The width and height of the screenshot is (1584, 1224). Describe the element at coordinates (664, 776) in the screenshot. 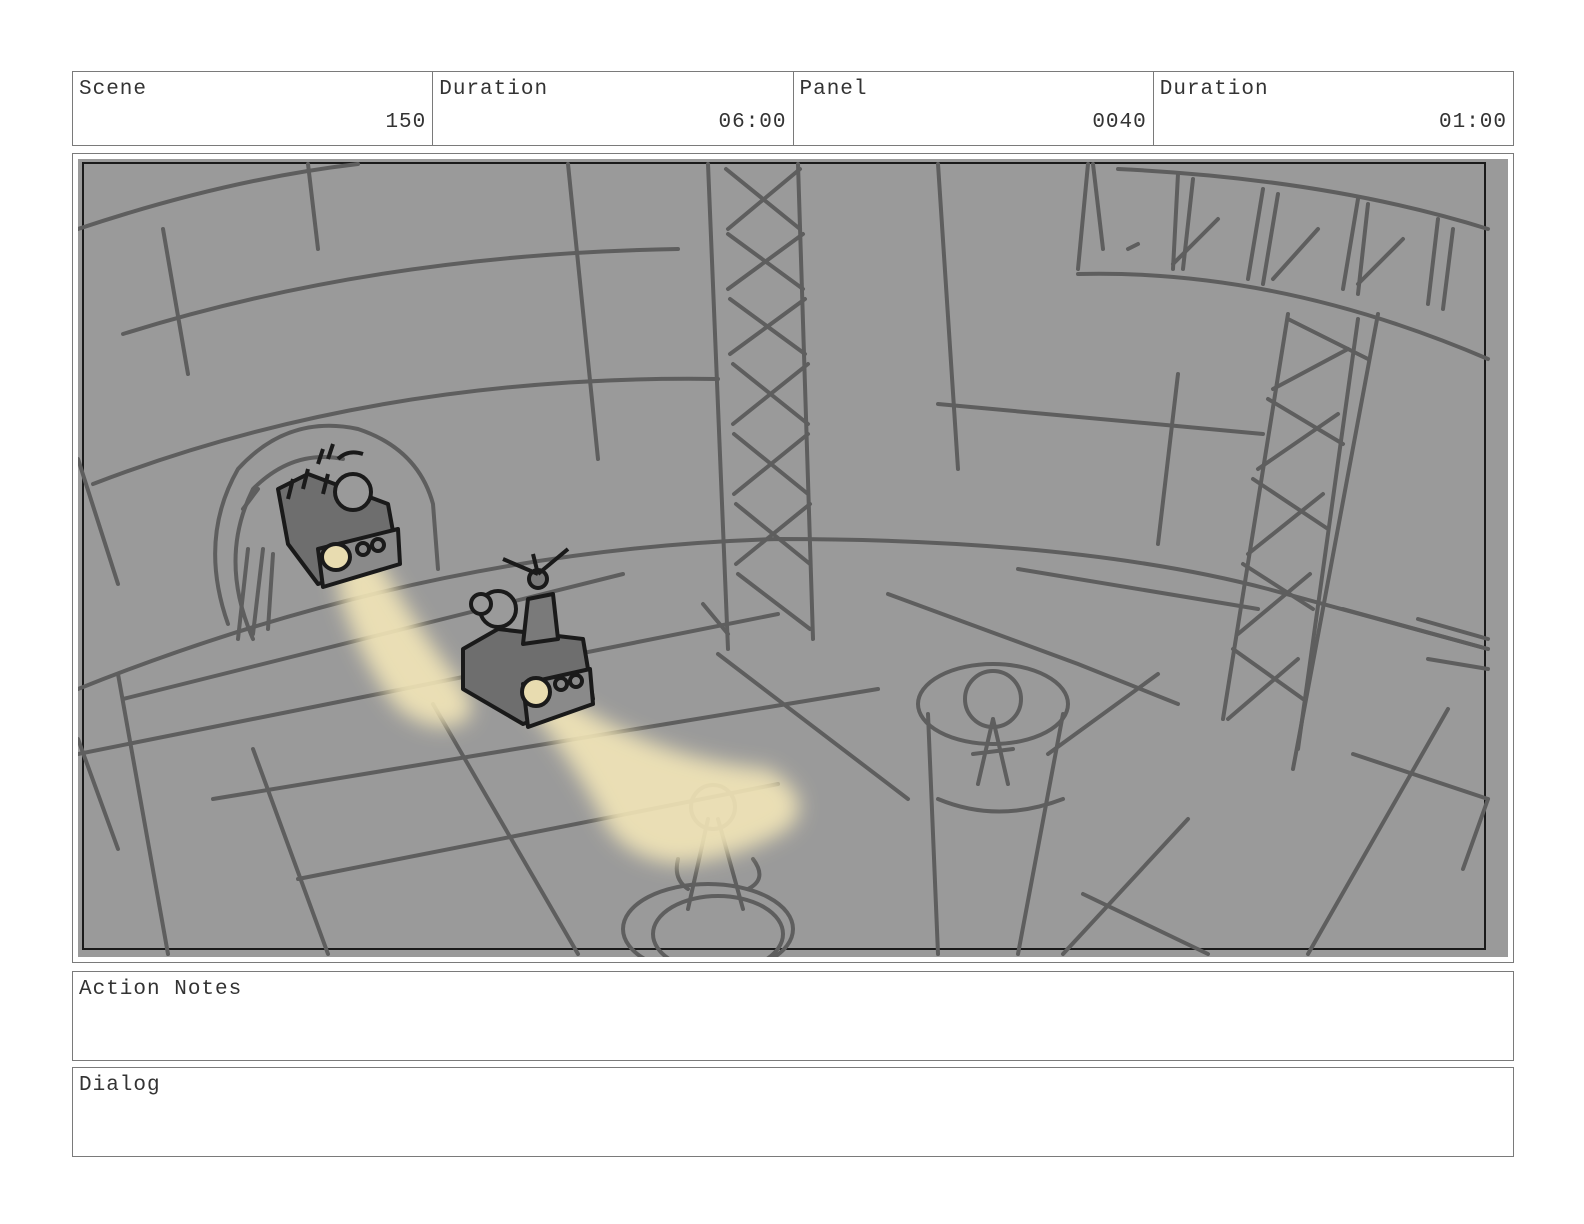

I see `headlight-beam-front` at that location.